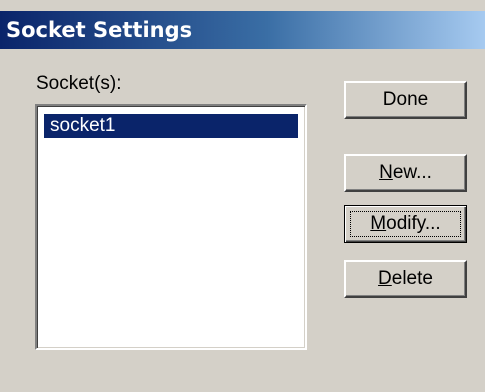  Describe the element at coordinates (385, 278) in the screenshot. I see `delete-button-mnemonic: D` at that location.